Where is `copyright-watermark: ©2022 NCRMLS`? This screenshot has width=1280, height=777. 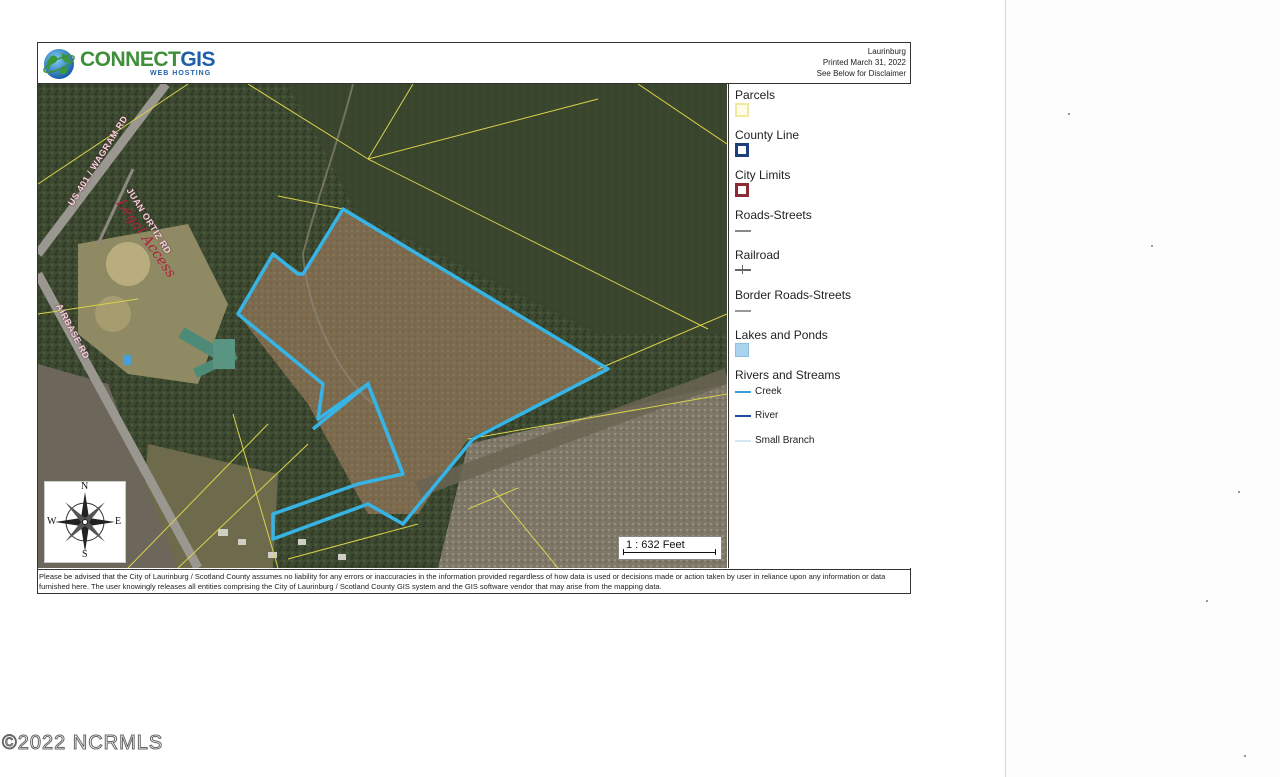
copyright-watermark: ©2022 NCRMLS is located at coordinates (82, 743).